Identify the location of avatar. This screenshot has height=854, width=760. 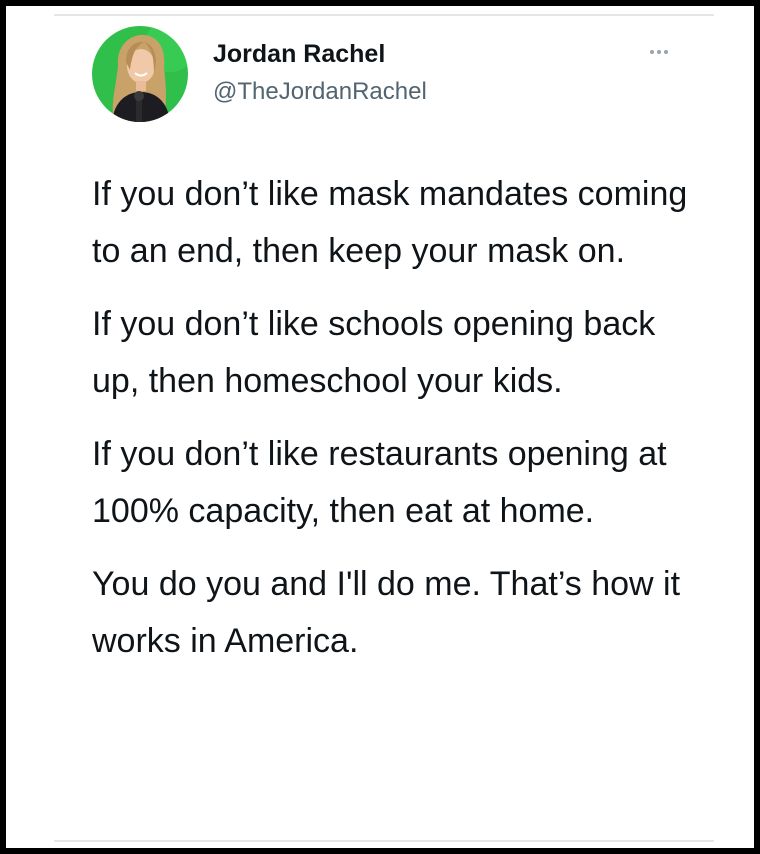
(140, 74).